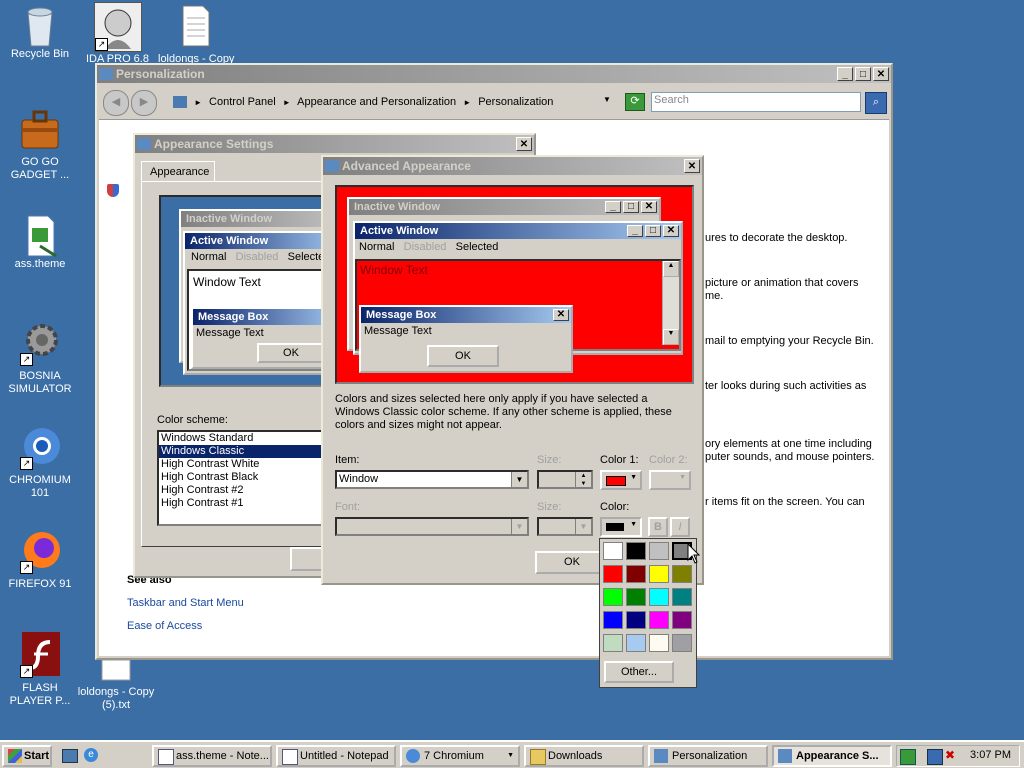  What do you see at coordinates (908, 757) in the screenshot?
I see `network-icon` at bounding box center [908, 757].